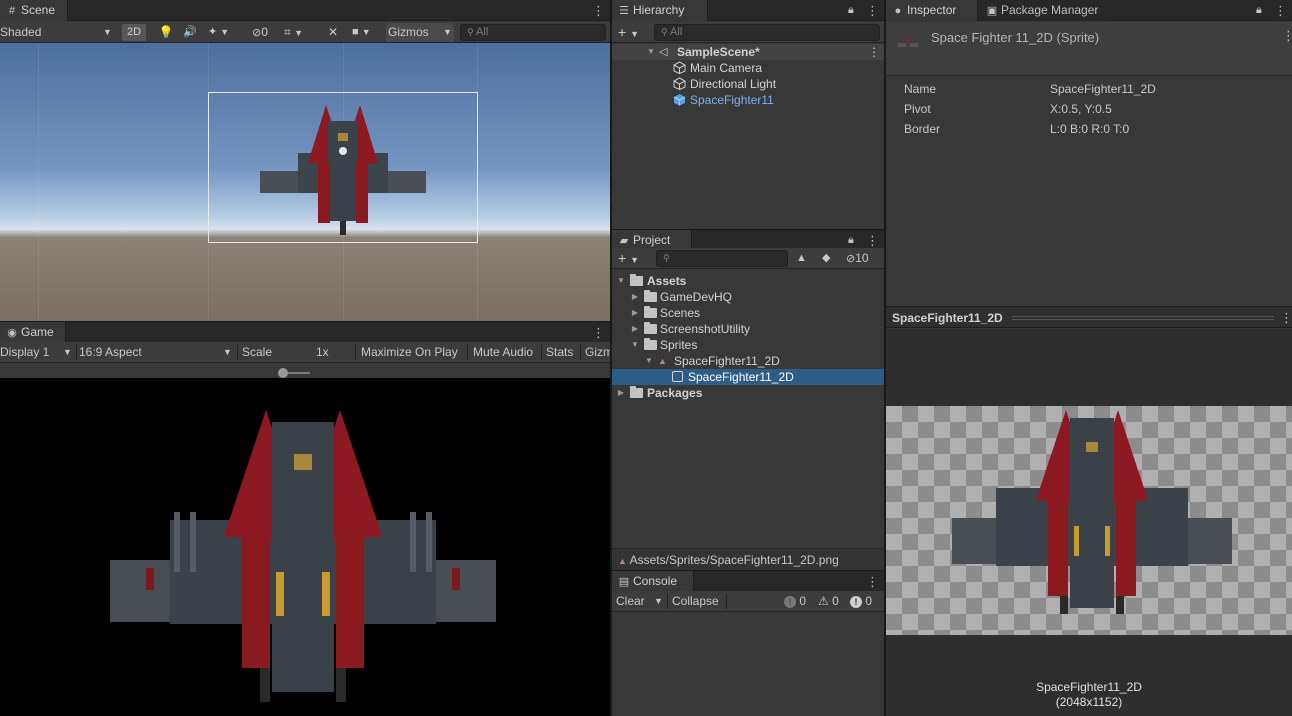  Describe the element at coordinates (624, 11) in the screenshot. I see `list-icon: ☰` at that location.